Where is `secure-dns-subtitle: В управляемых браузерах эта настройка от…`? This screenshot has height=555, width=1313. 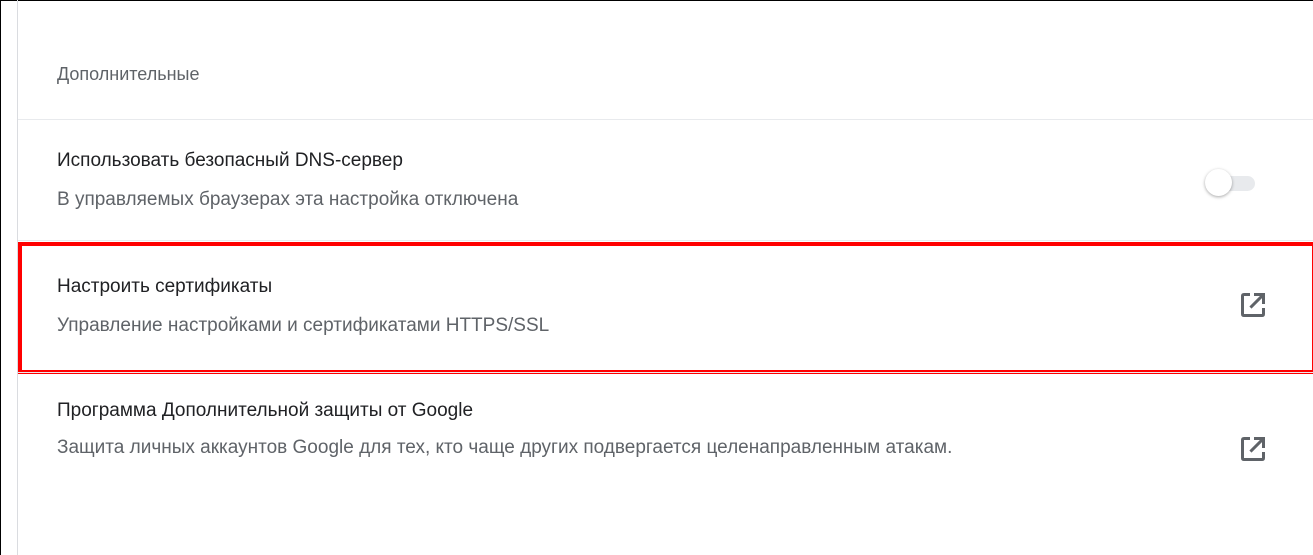 secure-dns-subtitle: В управляемых браузерах эта настройка от… is located at coordinates (288, 199).